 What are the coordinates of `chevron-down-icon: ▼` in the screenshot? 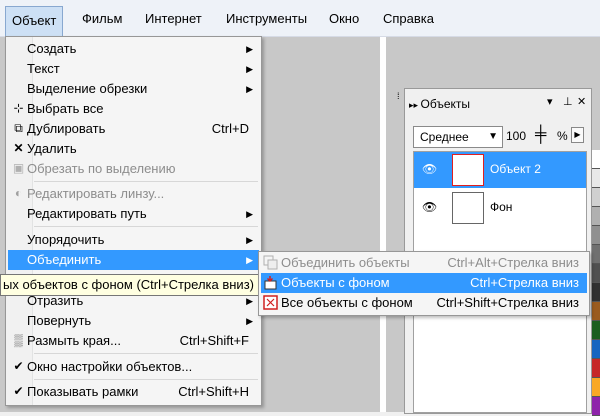 It's located at (493, 136).